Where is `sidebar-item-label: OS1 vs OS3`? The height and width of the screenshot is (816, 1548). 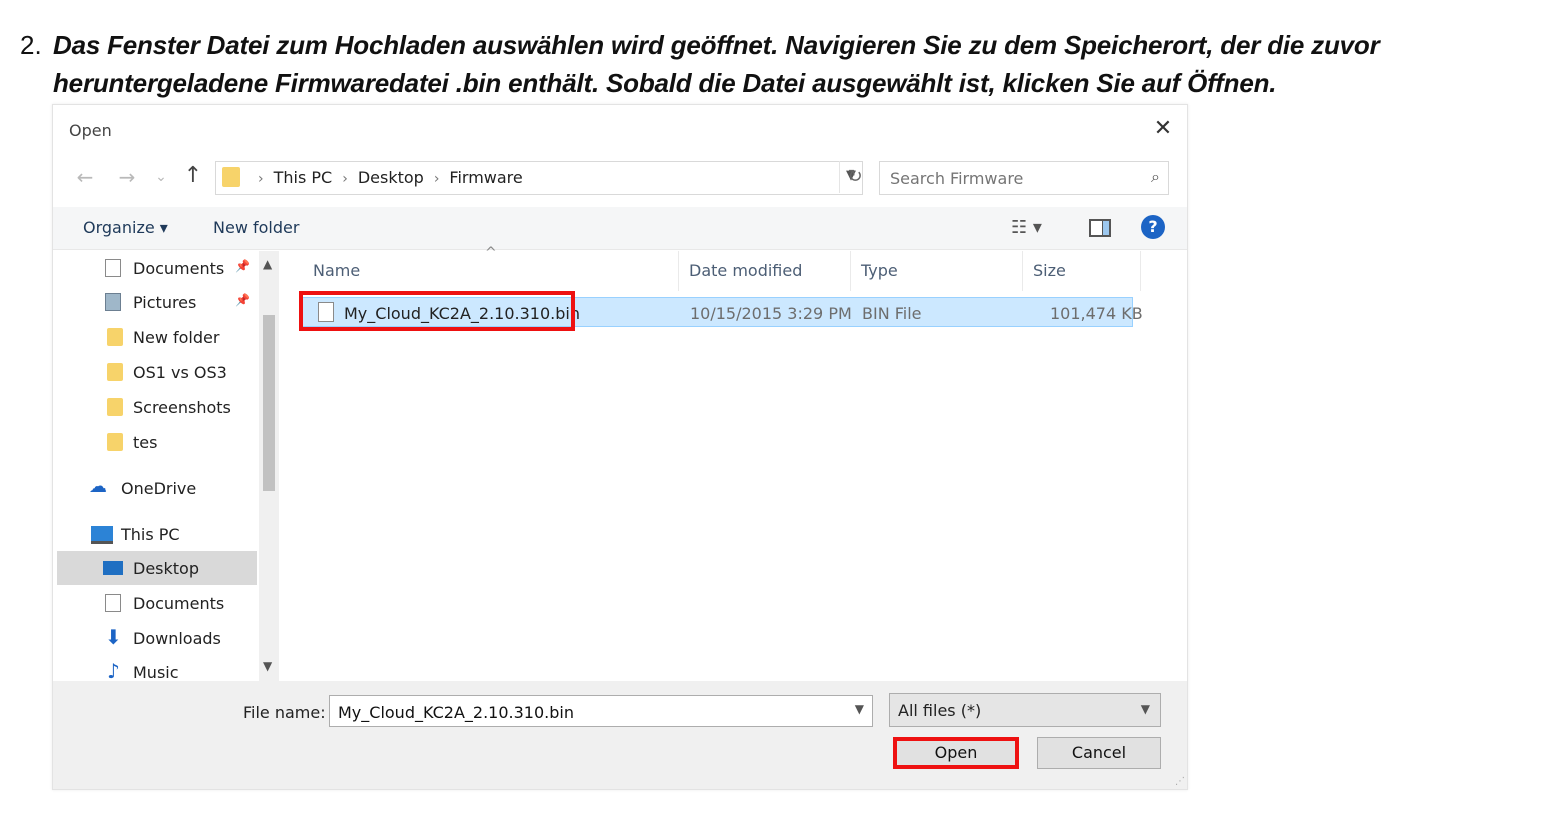
sidebar-item-label: OS1 vs OS3 is located at coordinates (180, 372).